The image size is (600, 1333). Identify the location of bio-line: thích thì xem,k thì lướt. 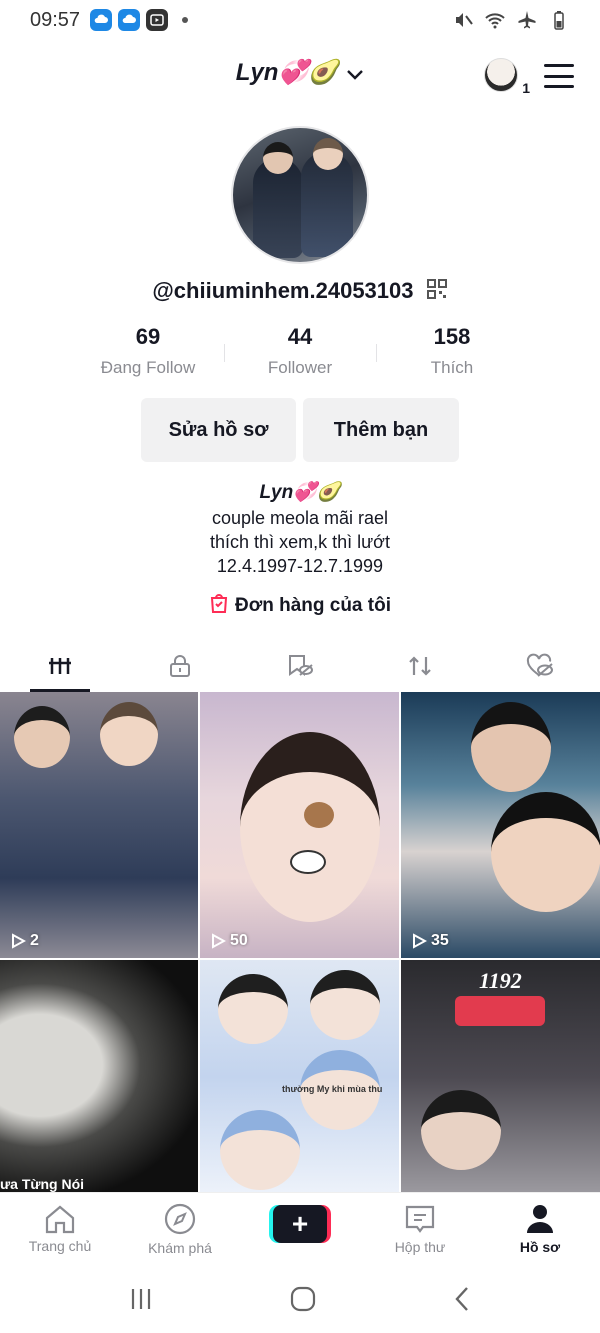
(300, 542).